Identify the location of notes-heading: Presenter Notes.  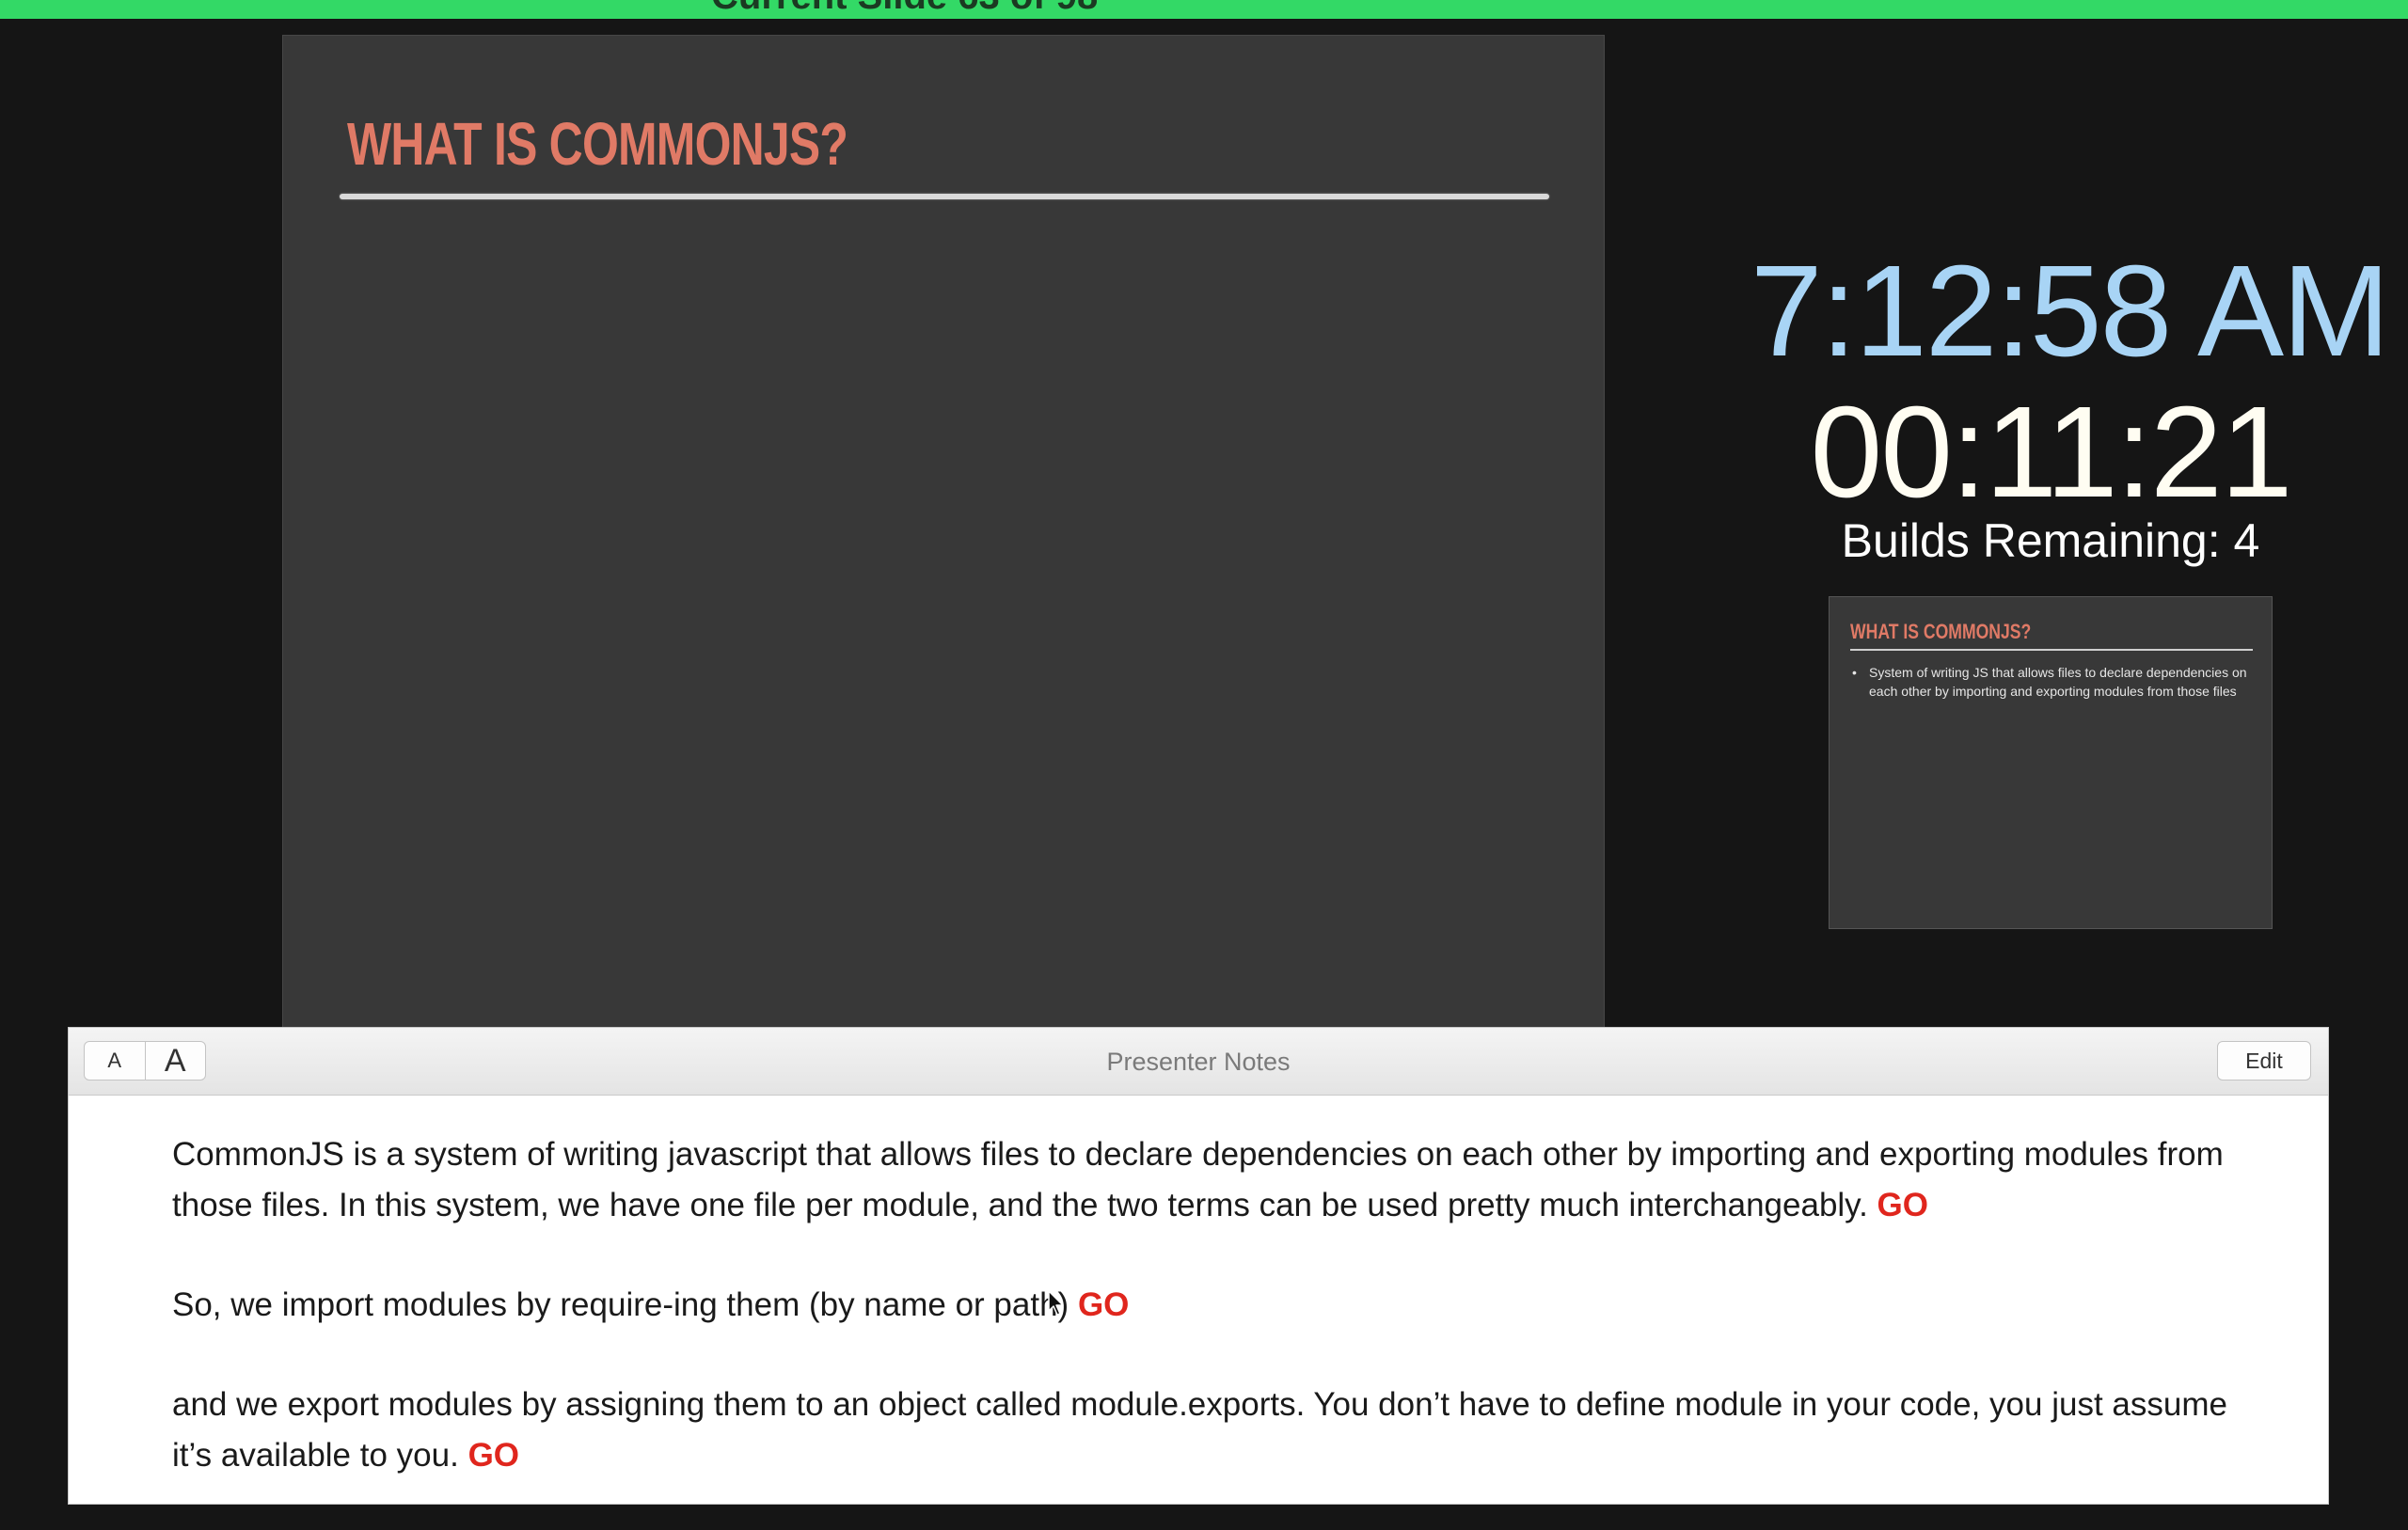
(1199, 1062).